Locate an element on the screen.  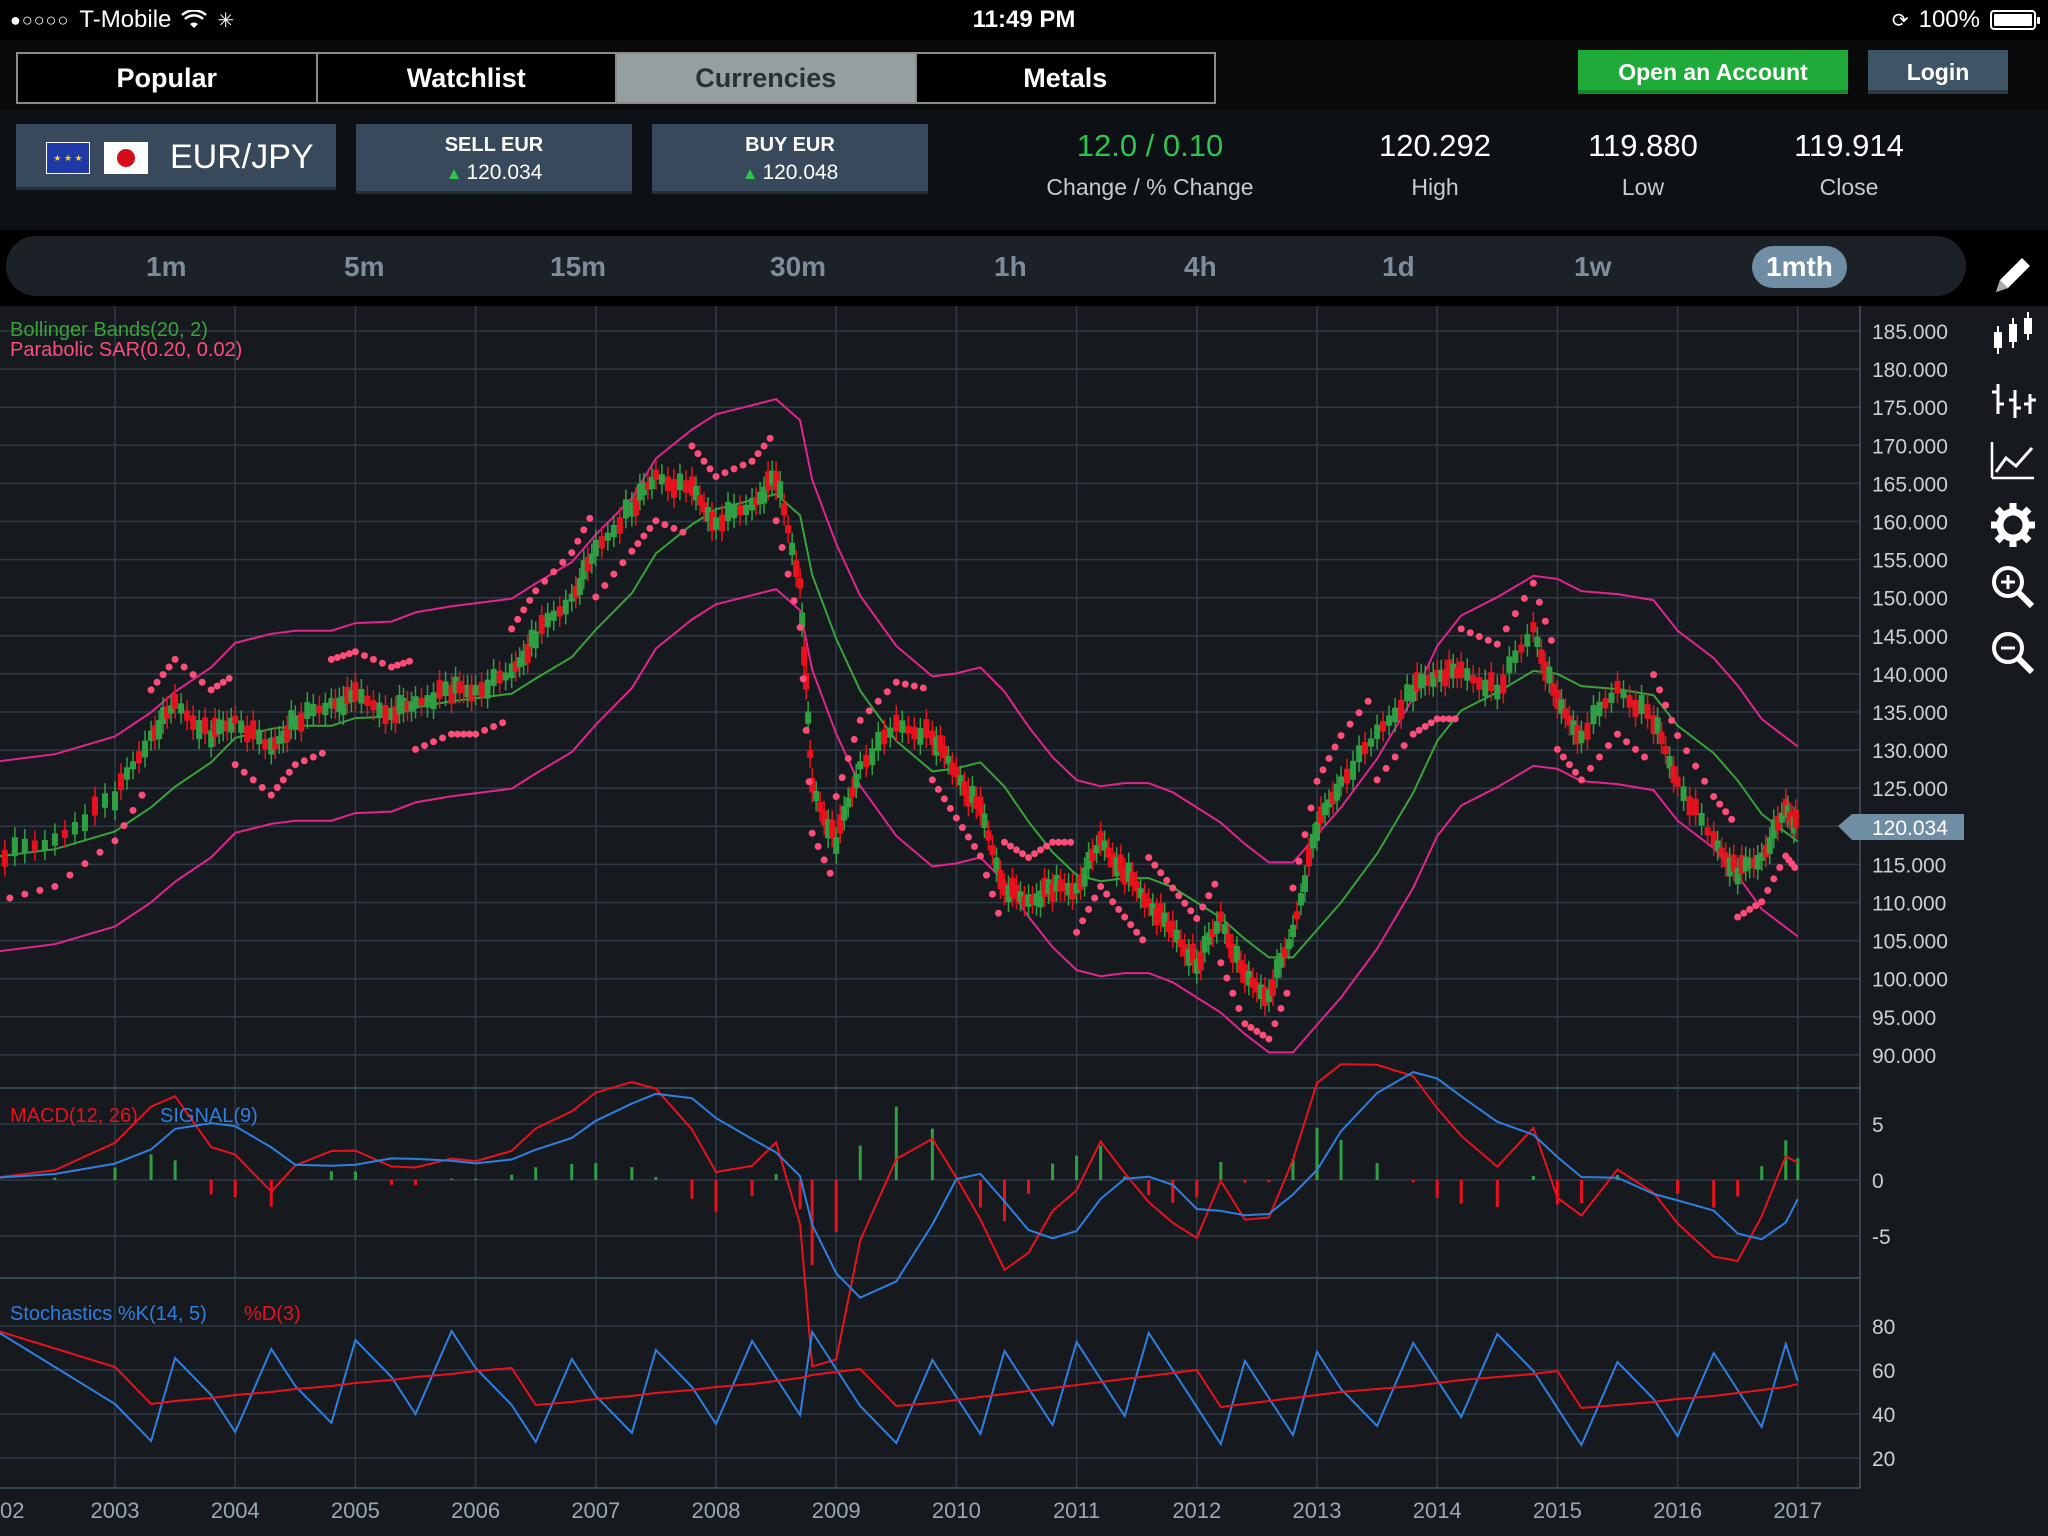
line-chart-icon is located at coordinates (2013, 461).